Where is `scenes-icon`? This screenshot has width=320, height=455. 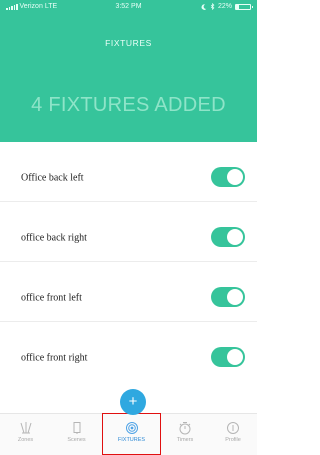 scenes-icon is located at coordinates (76, 428).